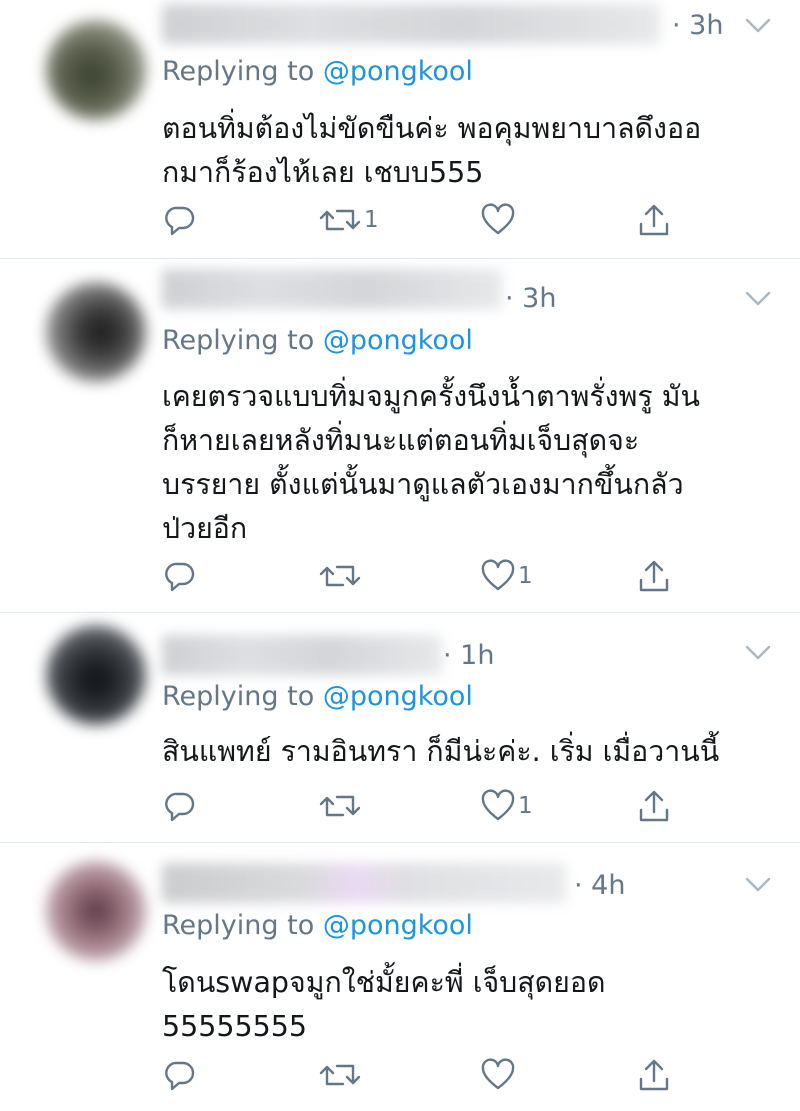 This screenshot has height=1111, width=800. I want to click on tweet-text-line: 55555555, so click(235, 1026).